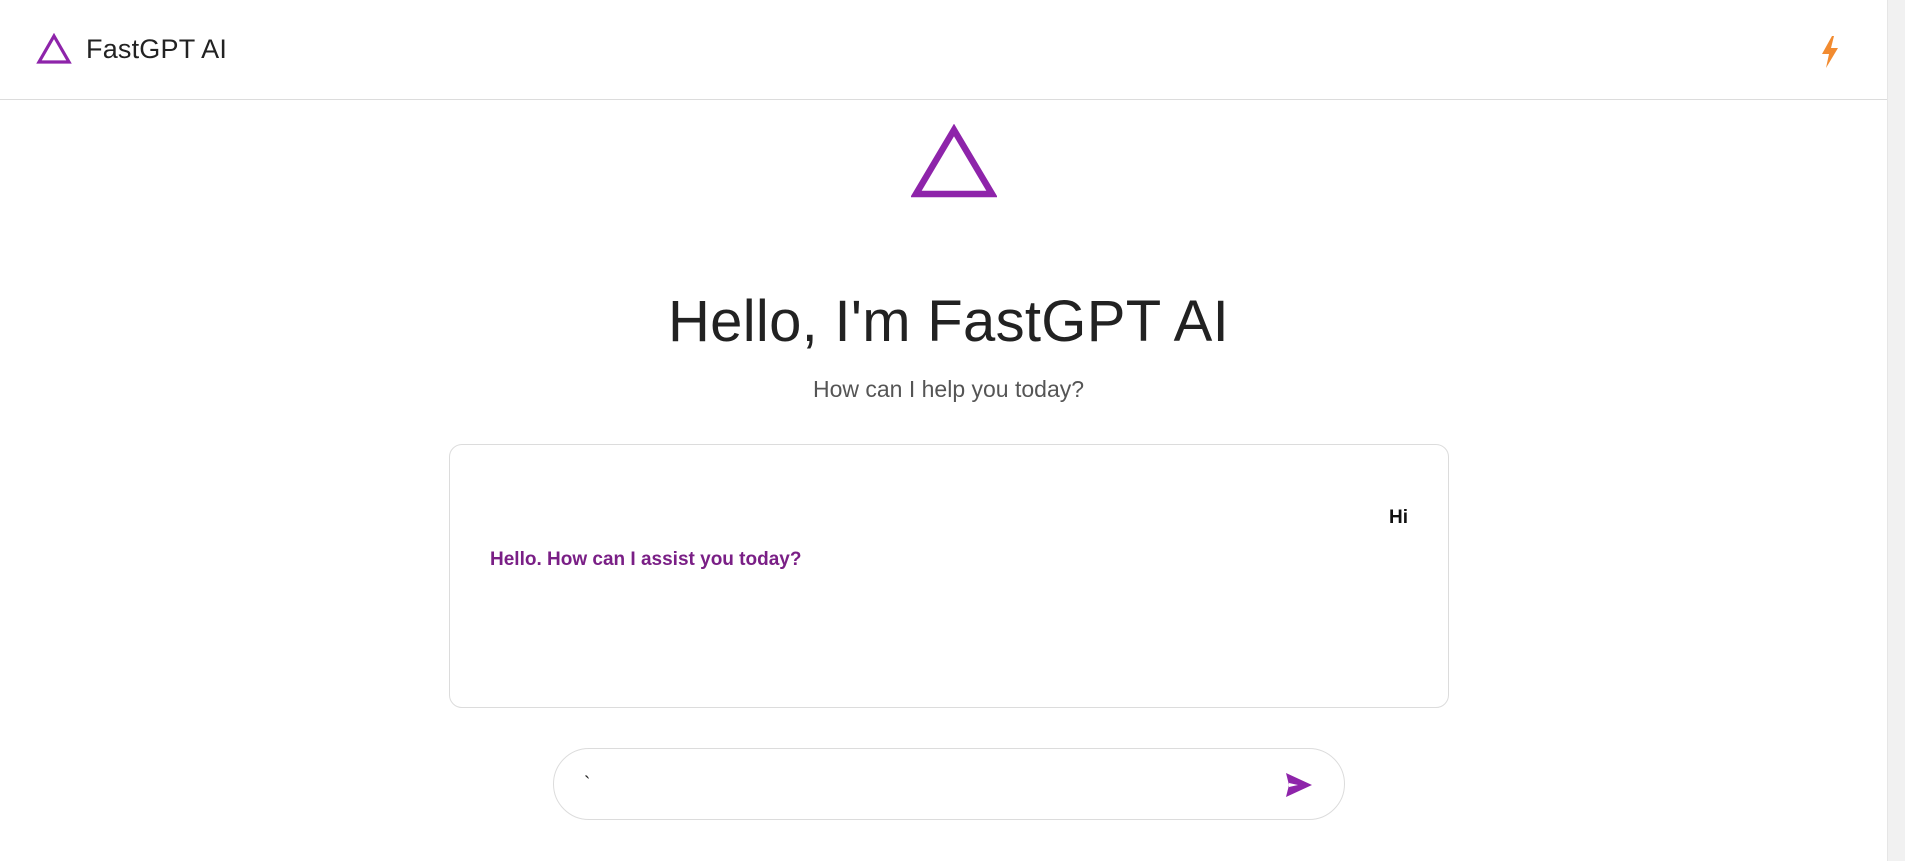 The width and height of the screenshot is (1905, 861). What do you see at coordinates (954, 161) in the screenshot?
I see `hero-triangle-logo-icon` at bounding box center [954, 161].